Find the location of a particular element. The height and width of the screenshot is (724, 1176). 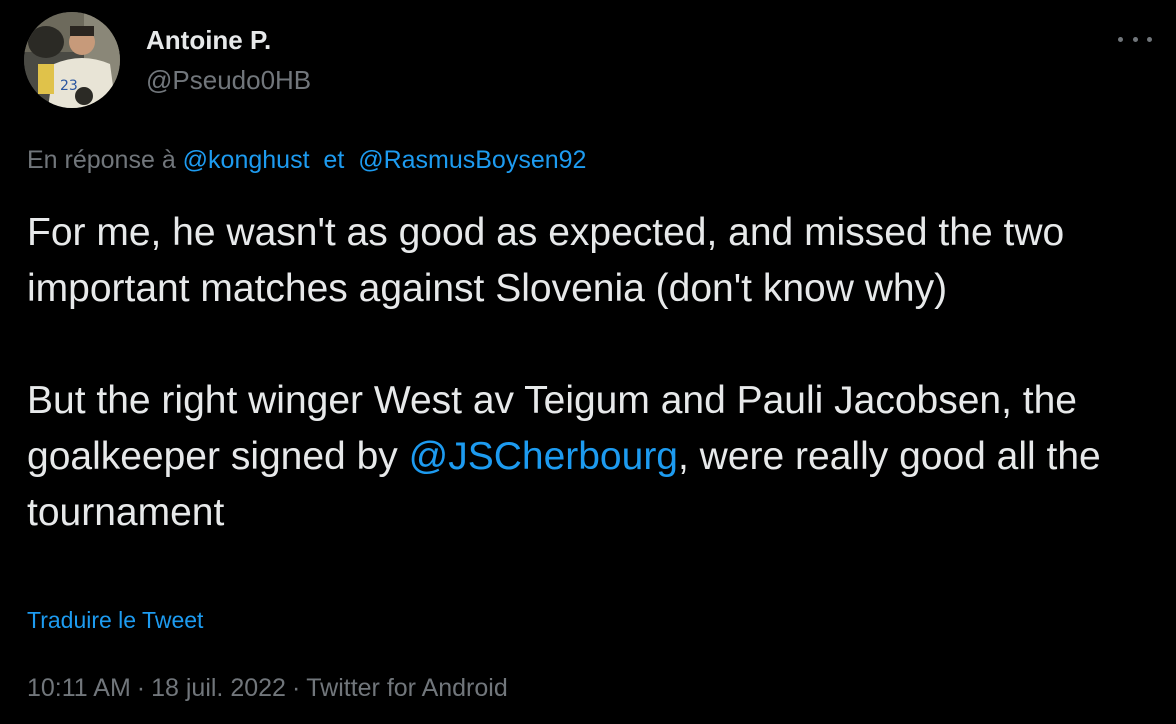

reply-prefix: En réponse à is located at coordinates (101, 160).